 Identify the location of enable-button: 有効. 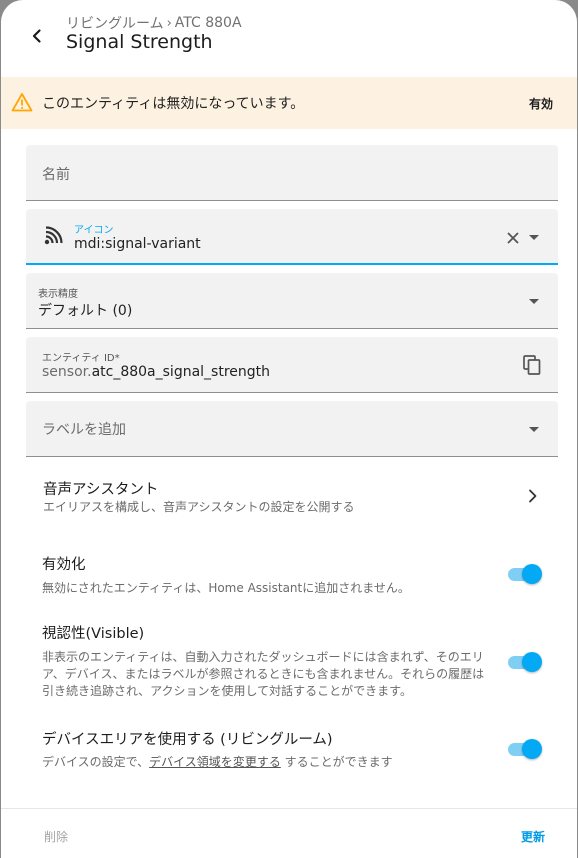
(541, 103).